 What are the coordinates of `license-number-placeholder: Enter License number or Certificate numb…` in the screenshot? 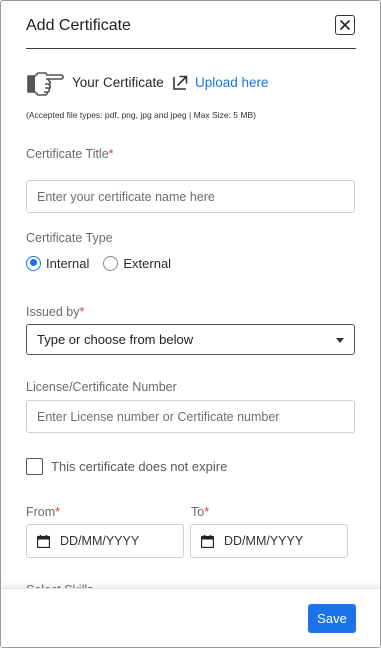 It's located at (158, 416).